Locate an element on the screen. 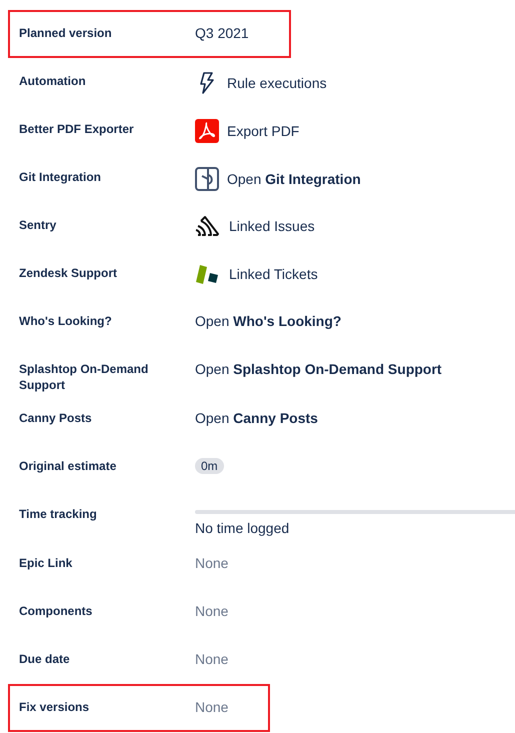 The height and width of the screenshot is (733, 515). estimate-badge: 0m is located at coordinates (209, 466).